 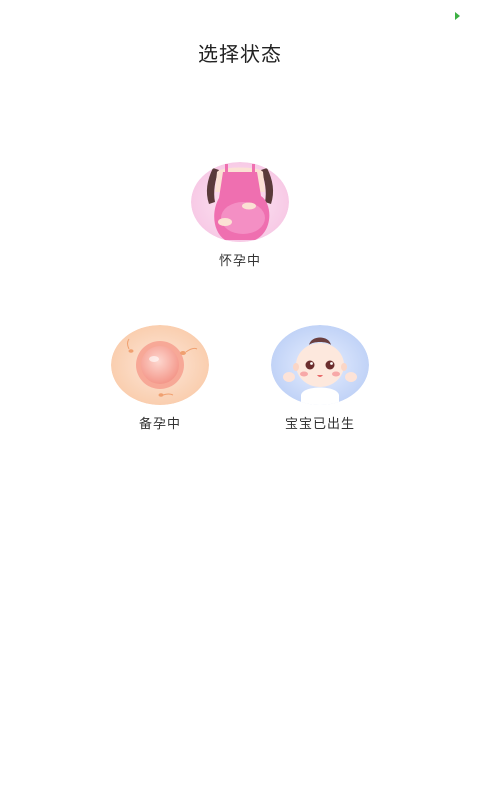 I want to click on option-baby-born: 宝宝已出生, so click(x=320, y=378).